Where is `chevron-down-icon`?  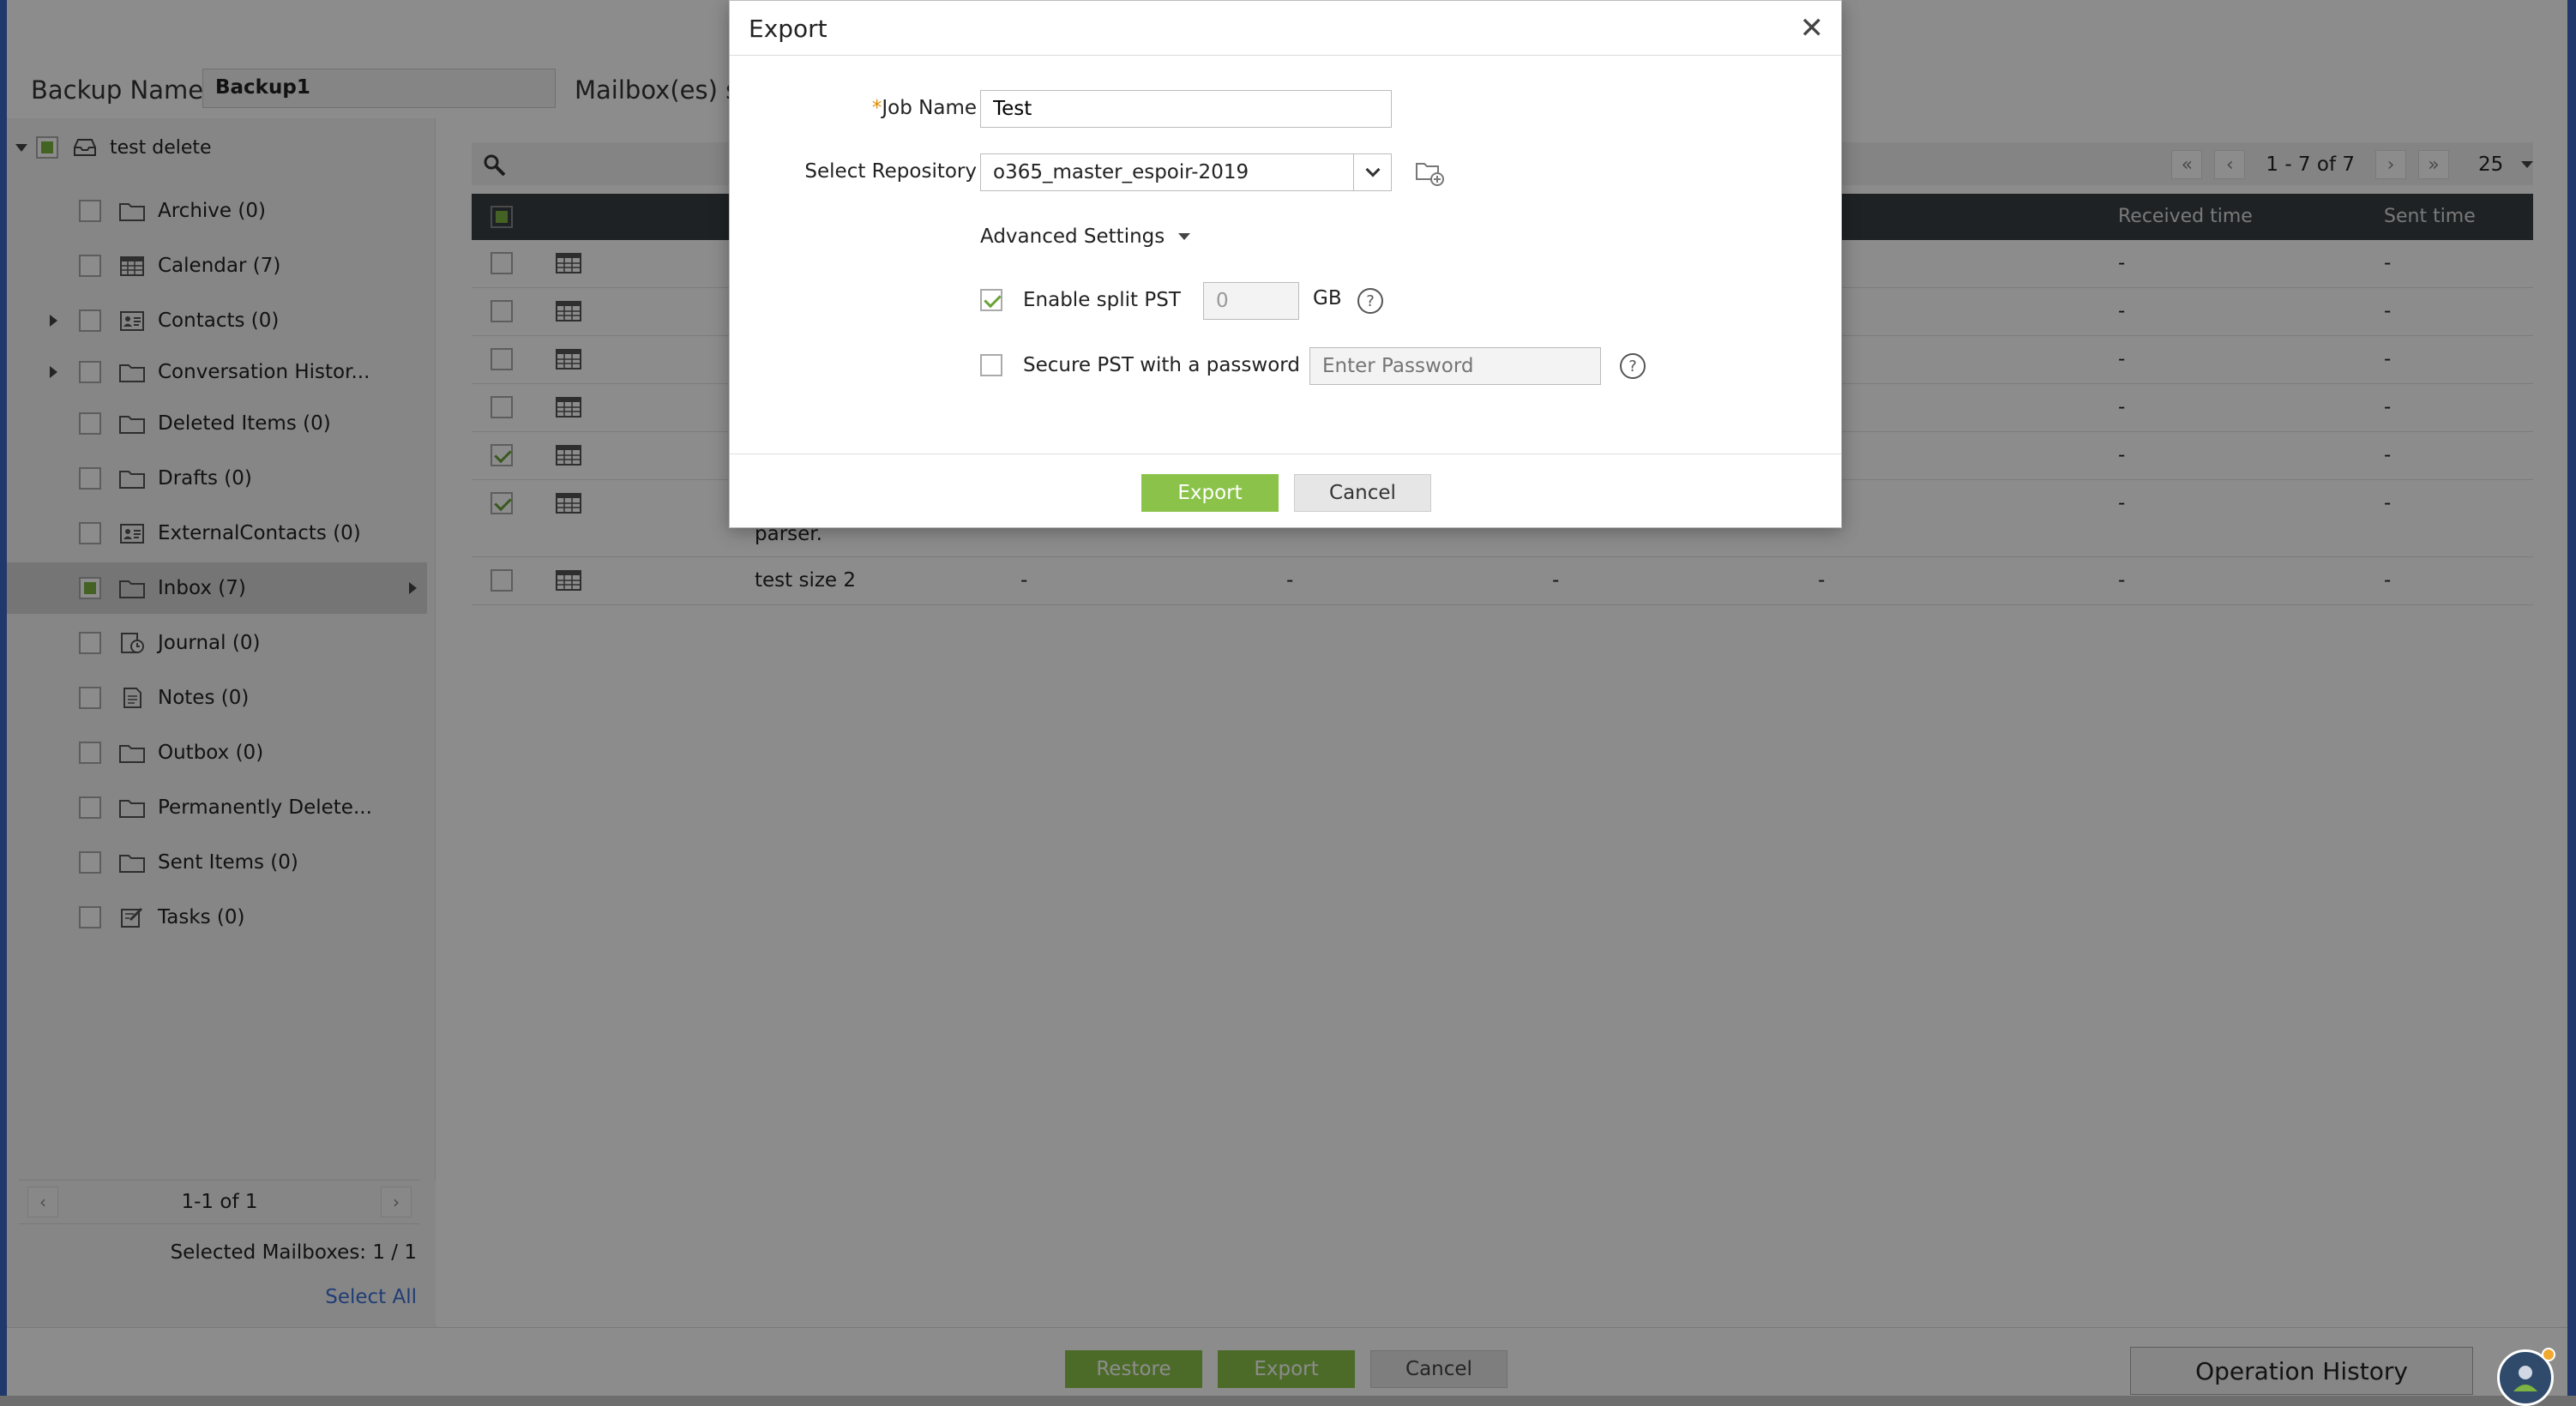 chevron-down-icon is located at coordinates (1372, 172).